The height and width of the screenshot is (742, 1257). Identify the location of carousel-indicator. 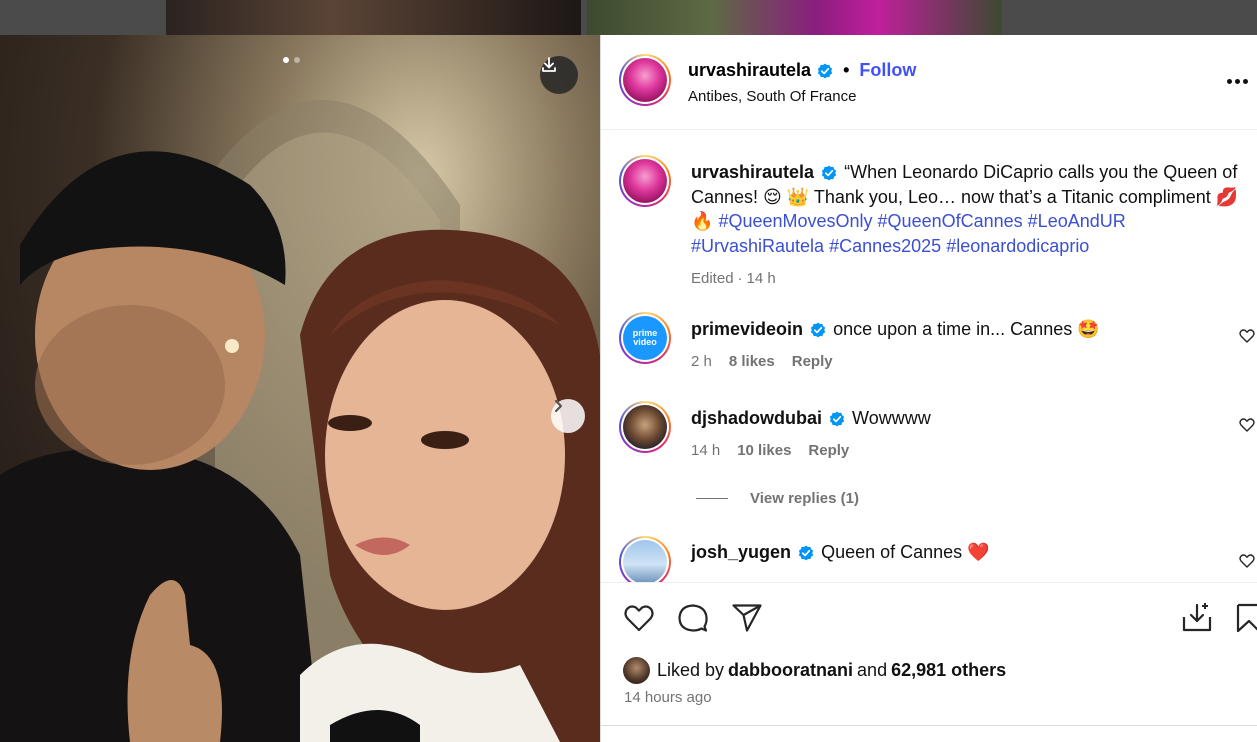
(291, 60).